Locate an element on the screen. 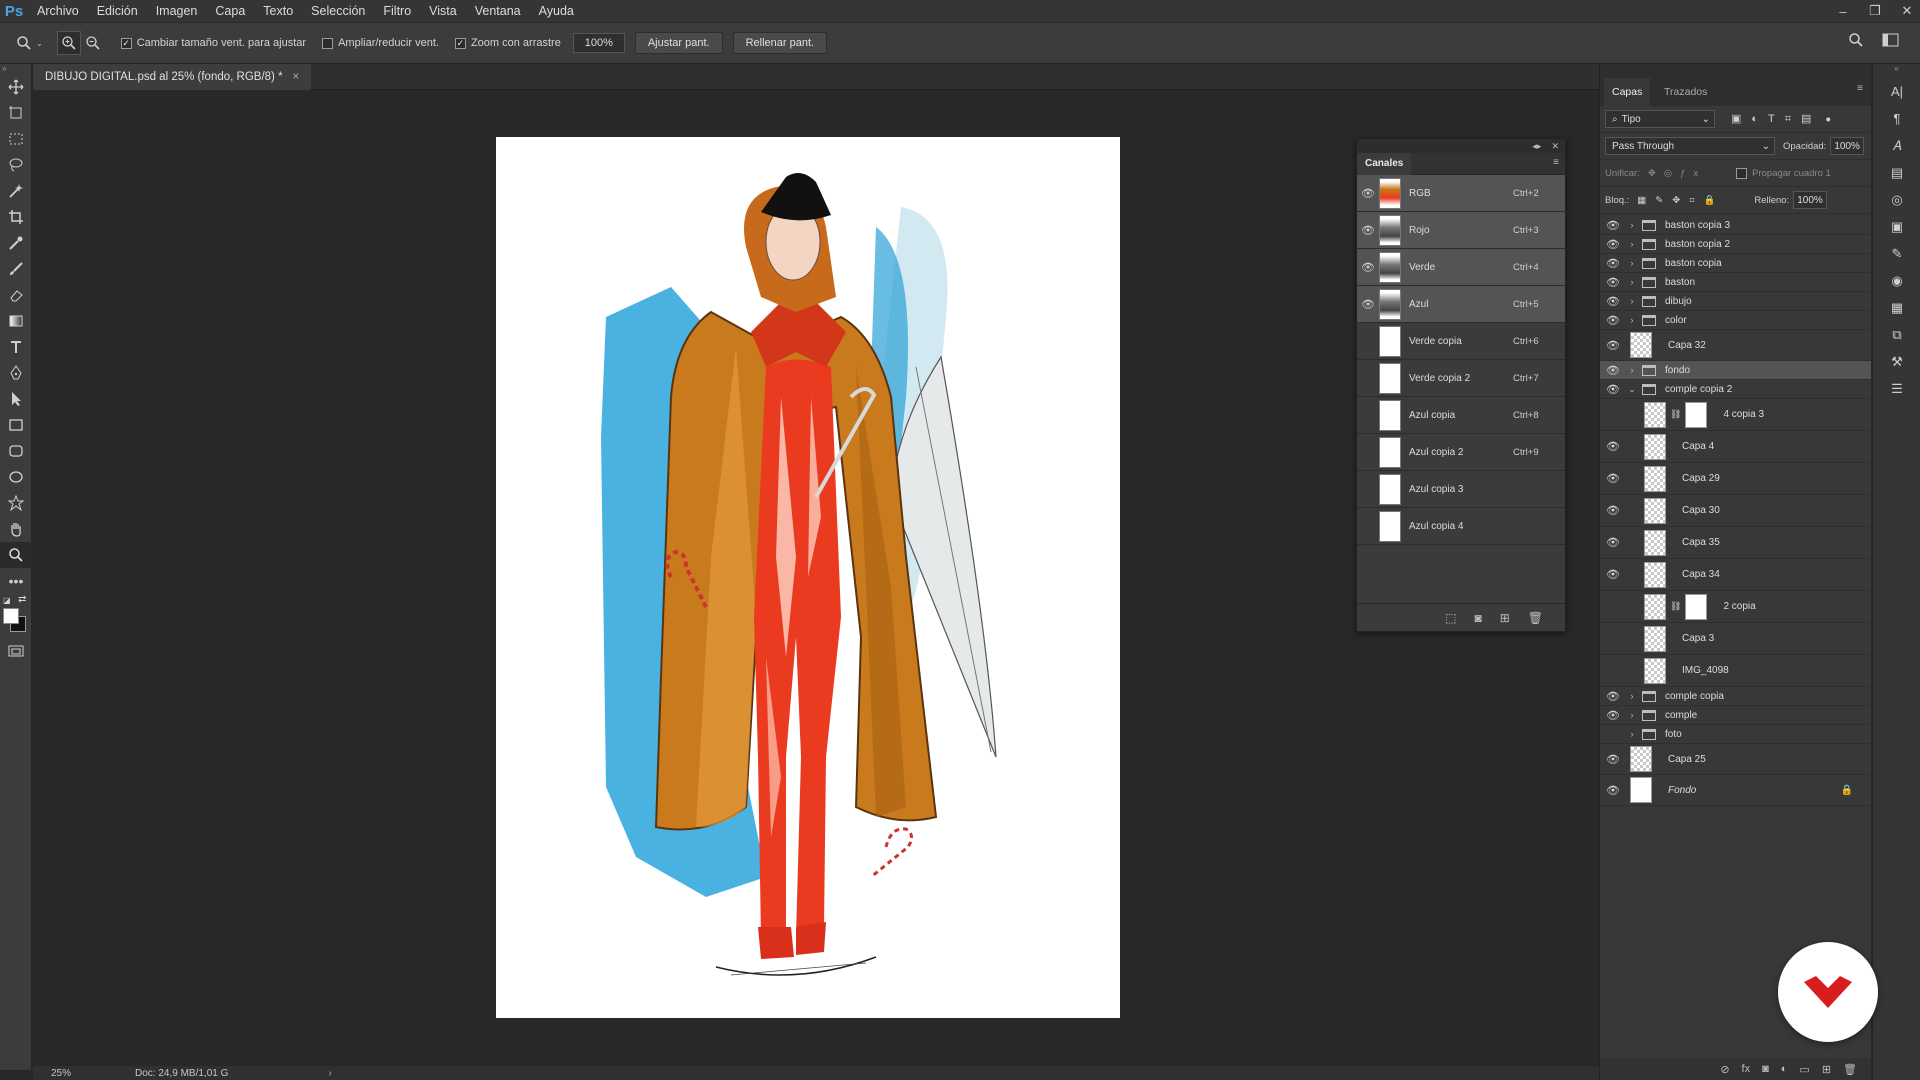 The image size is (1920, 1080). default-colors-icon: ◪ is located at coordinates (7, 600).